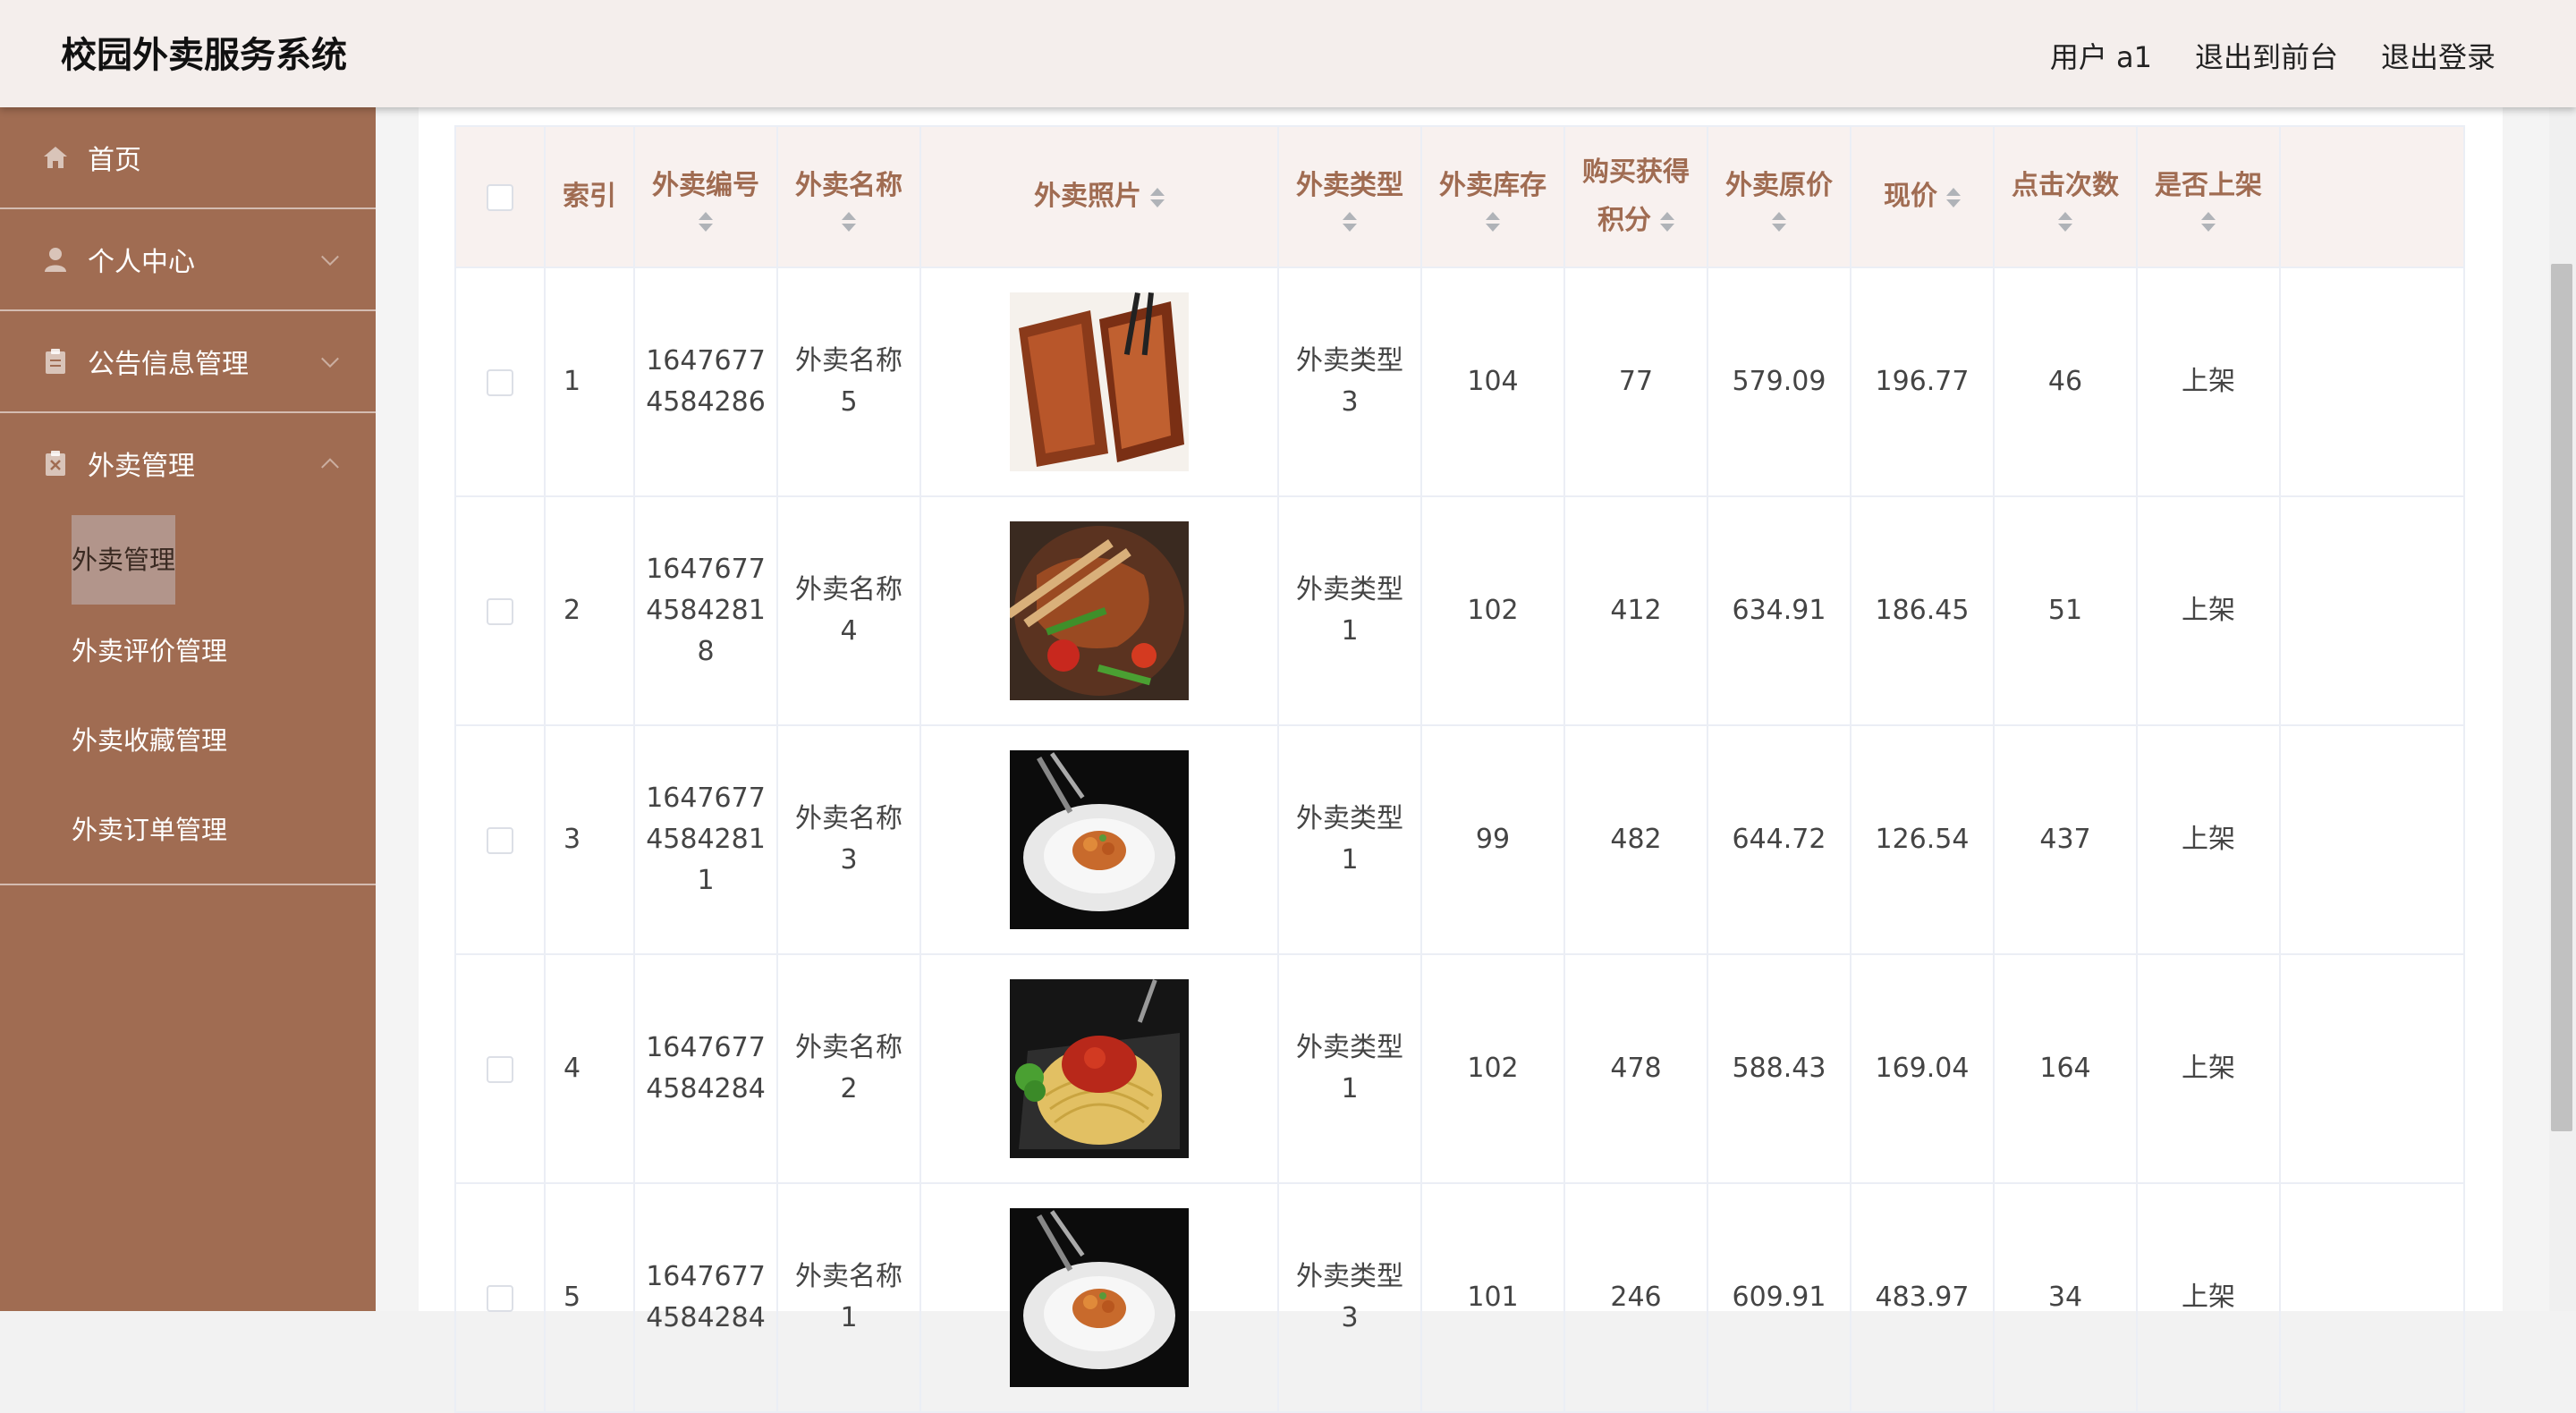  Describe the element at coordinates (1779, 1068) in the screenshot. I see `row-orig-price: 588.43` at that location.